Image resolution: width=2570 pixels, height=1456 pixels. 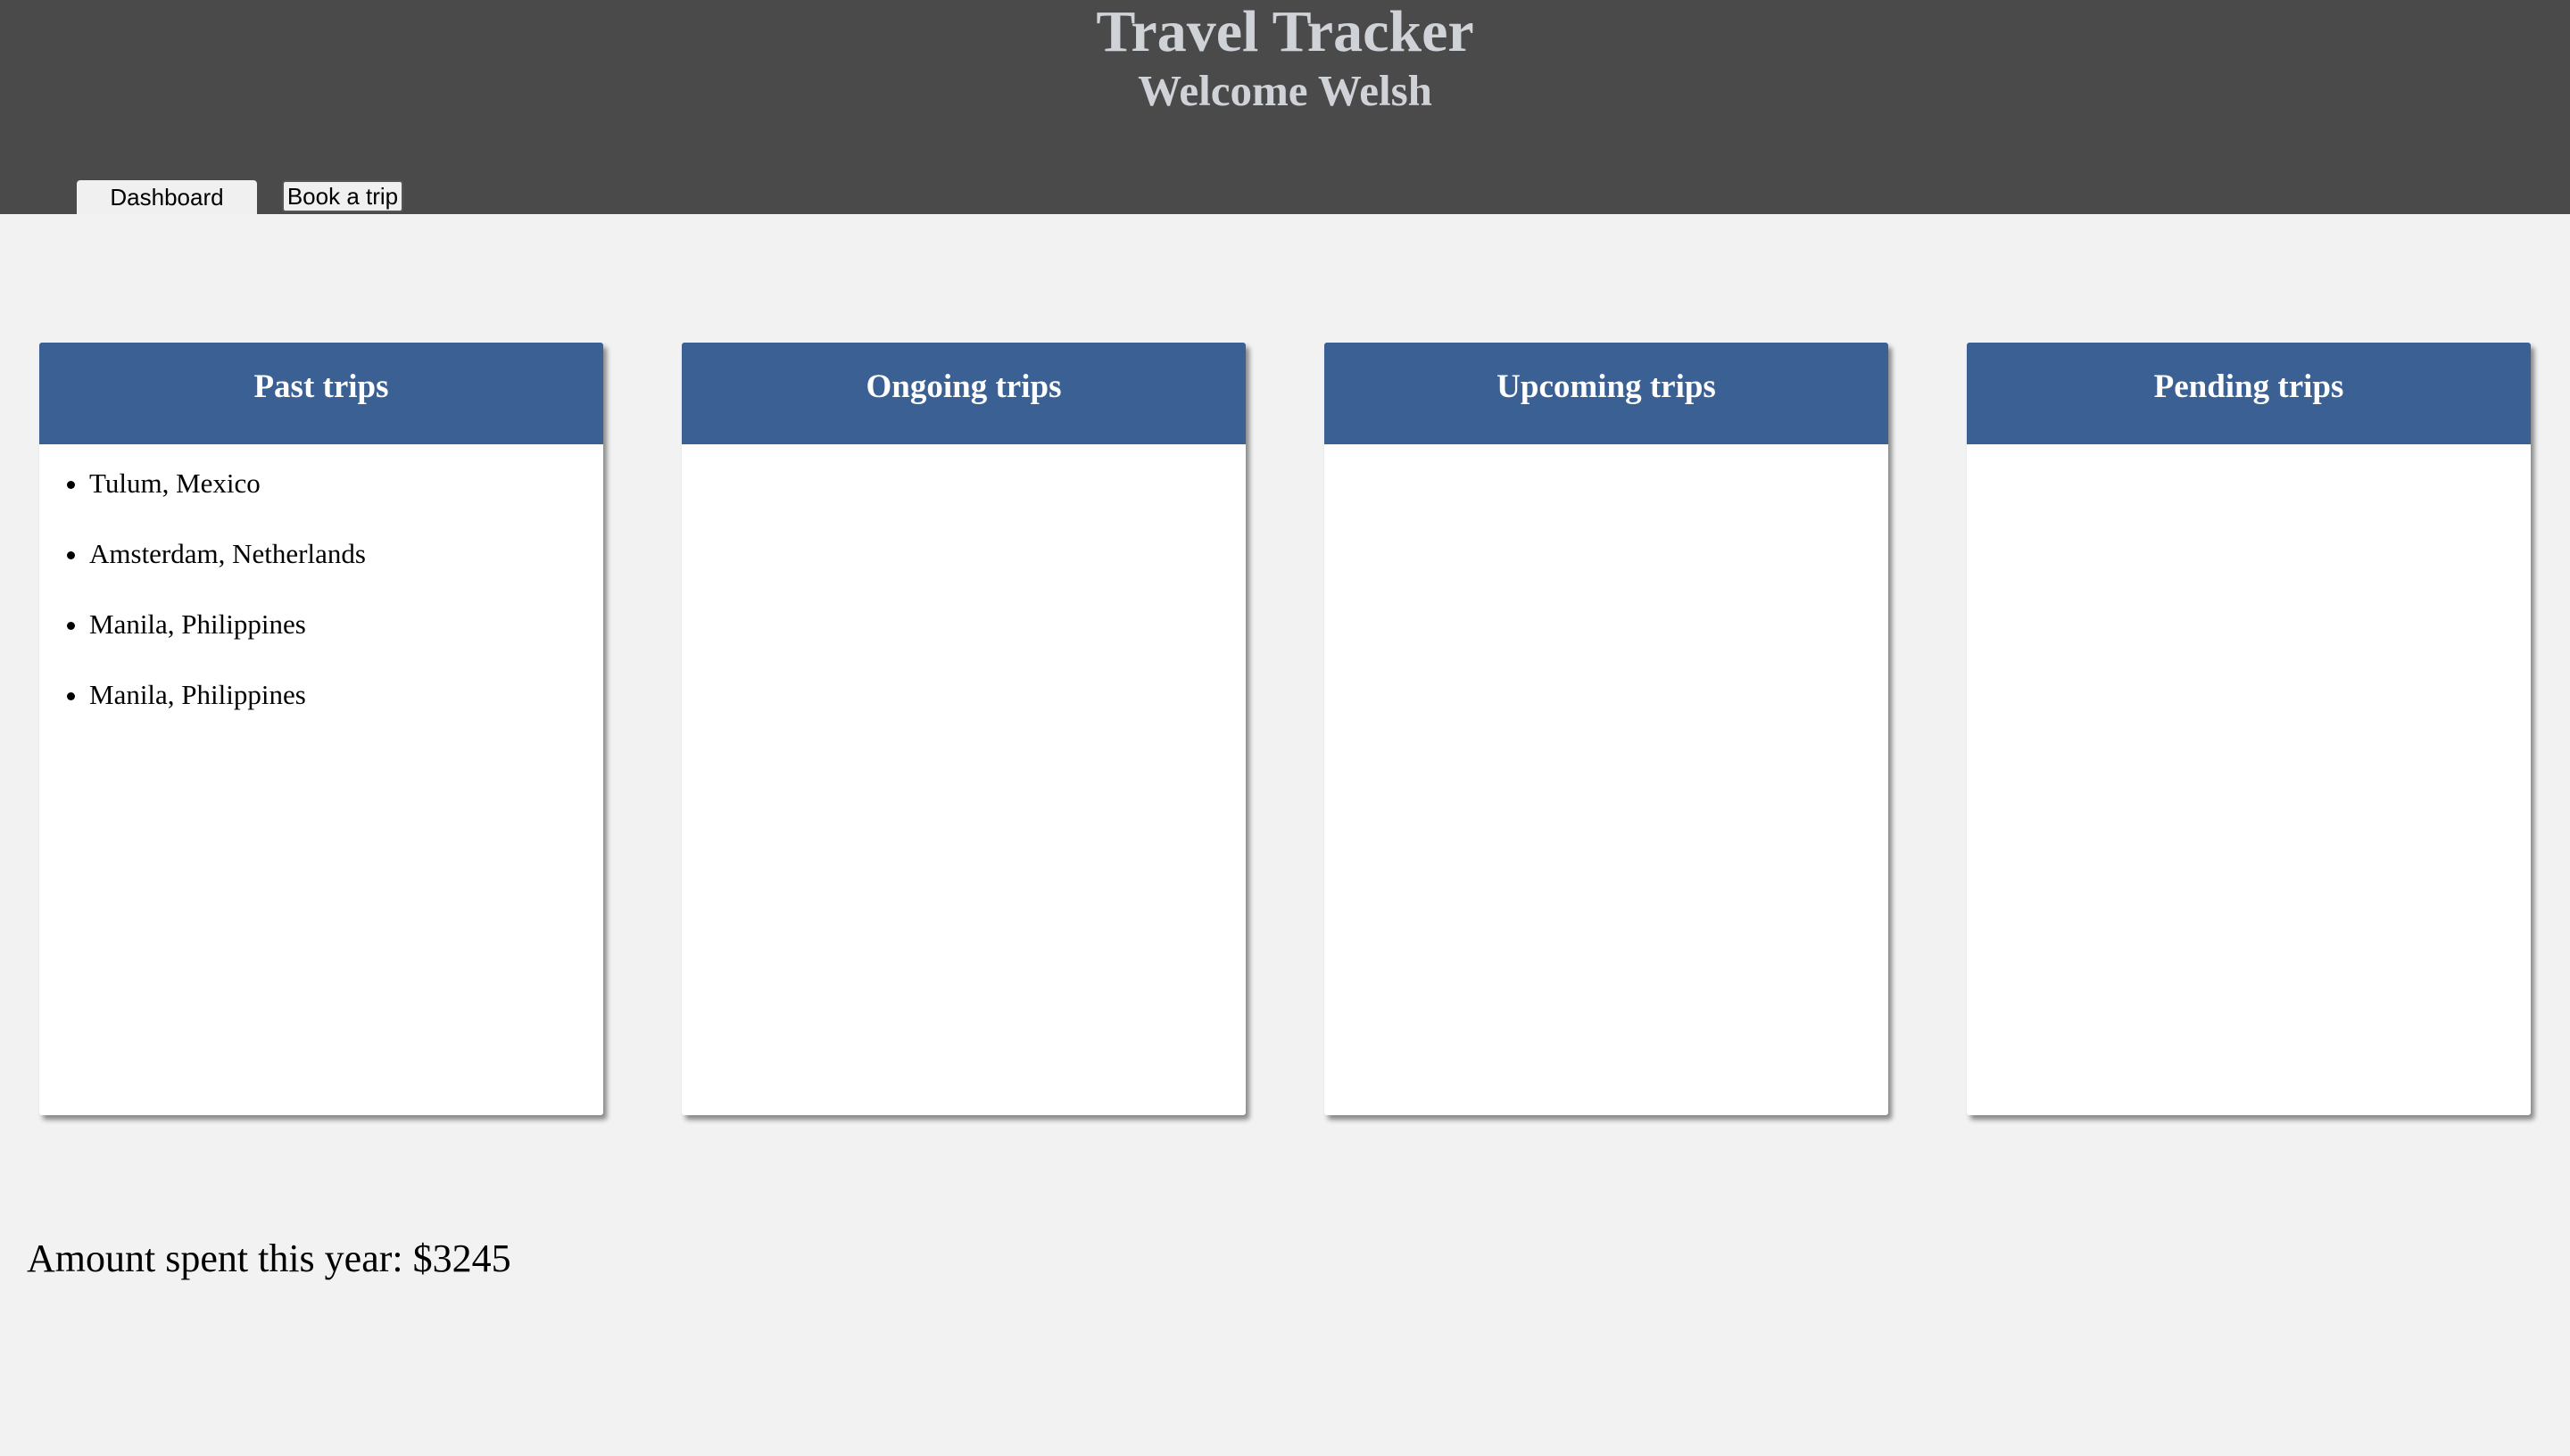 I want to click on list-item: Amsterdam, Netherlands, so click(x=346, y=554).